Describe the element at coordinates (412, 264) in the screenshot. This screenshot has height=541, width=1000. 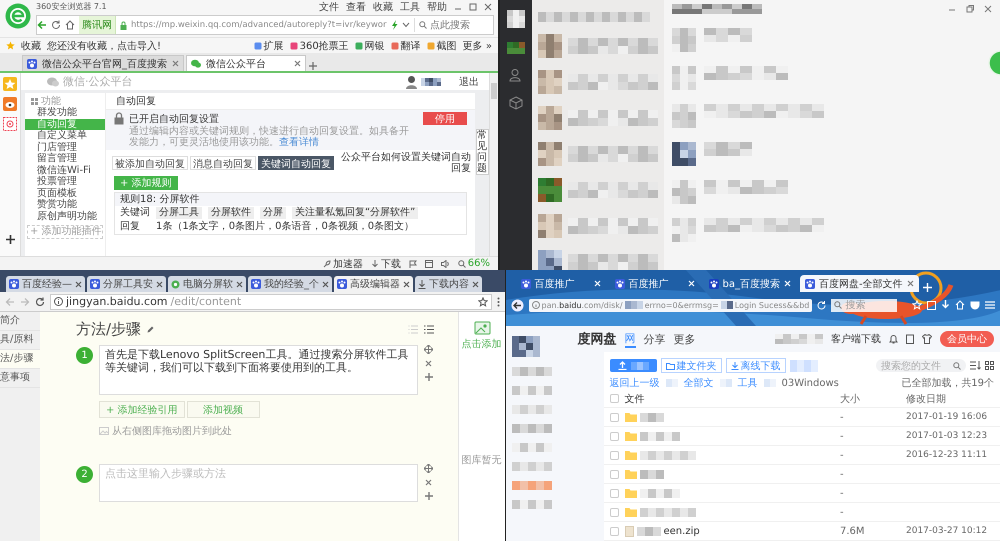
I see `flag-icon` at that location.